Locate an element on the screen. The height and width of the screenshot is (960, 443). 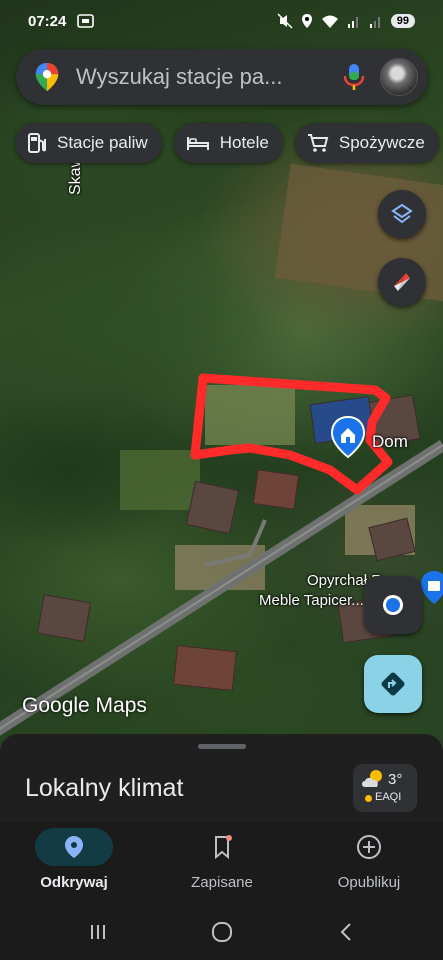
my-location-icon is located at coordinates (393, 605).